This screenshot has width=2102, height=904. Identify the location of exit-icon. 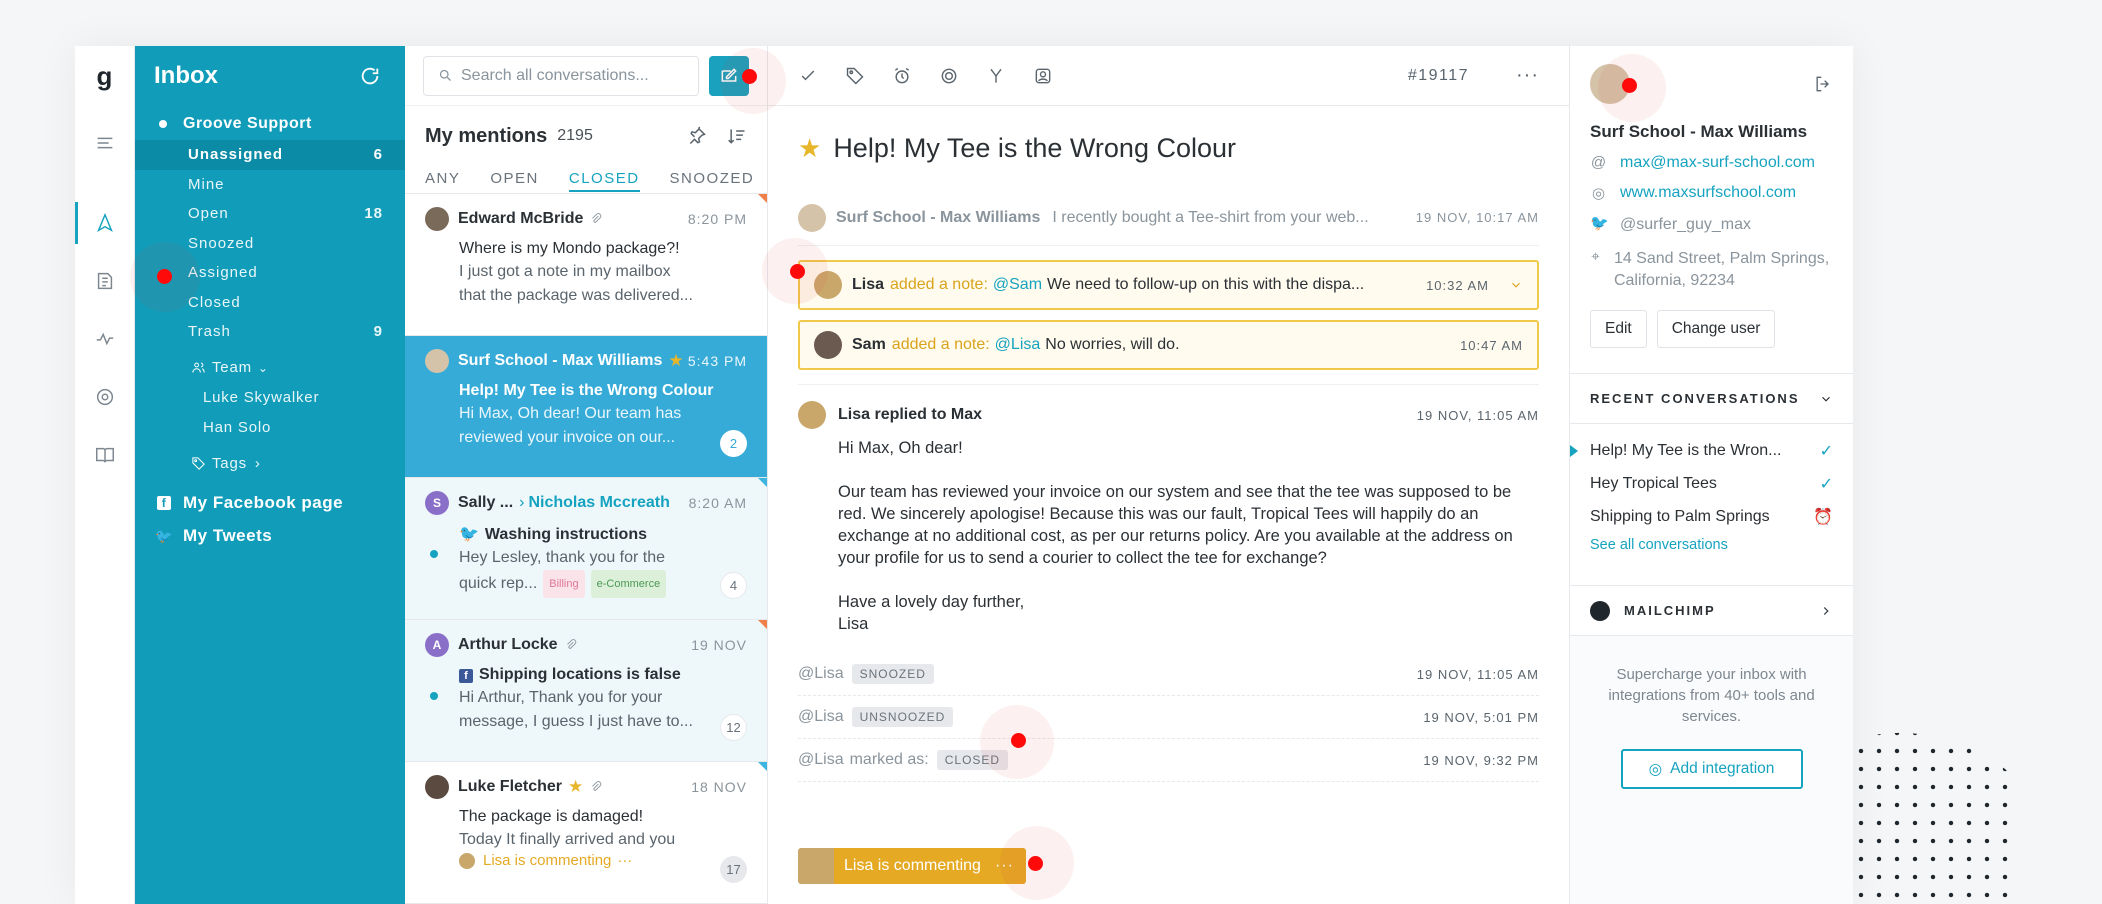
(1823, 84).